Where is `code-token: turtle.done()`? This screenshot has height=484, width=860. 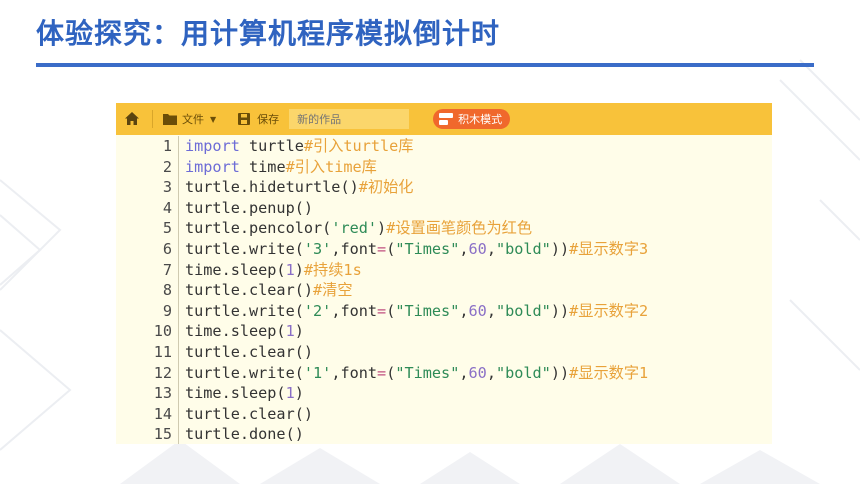
code-token: turtle.done() is located at coordinates (244, 434).